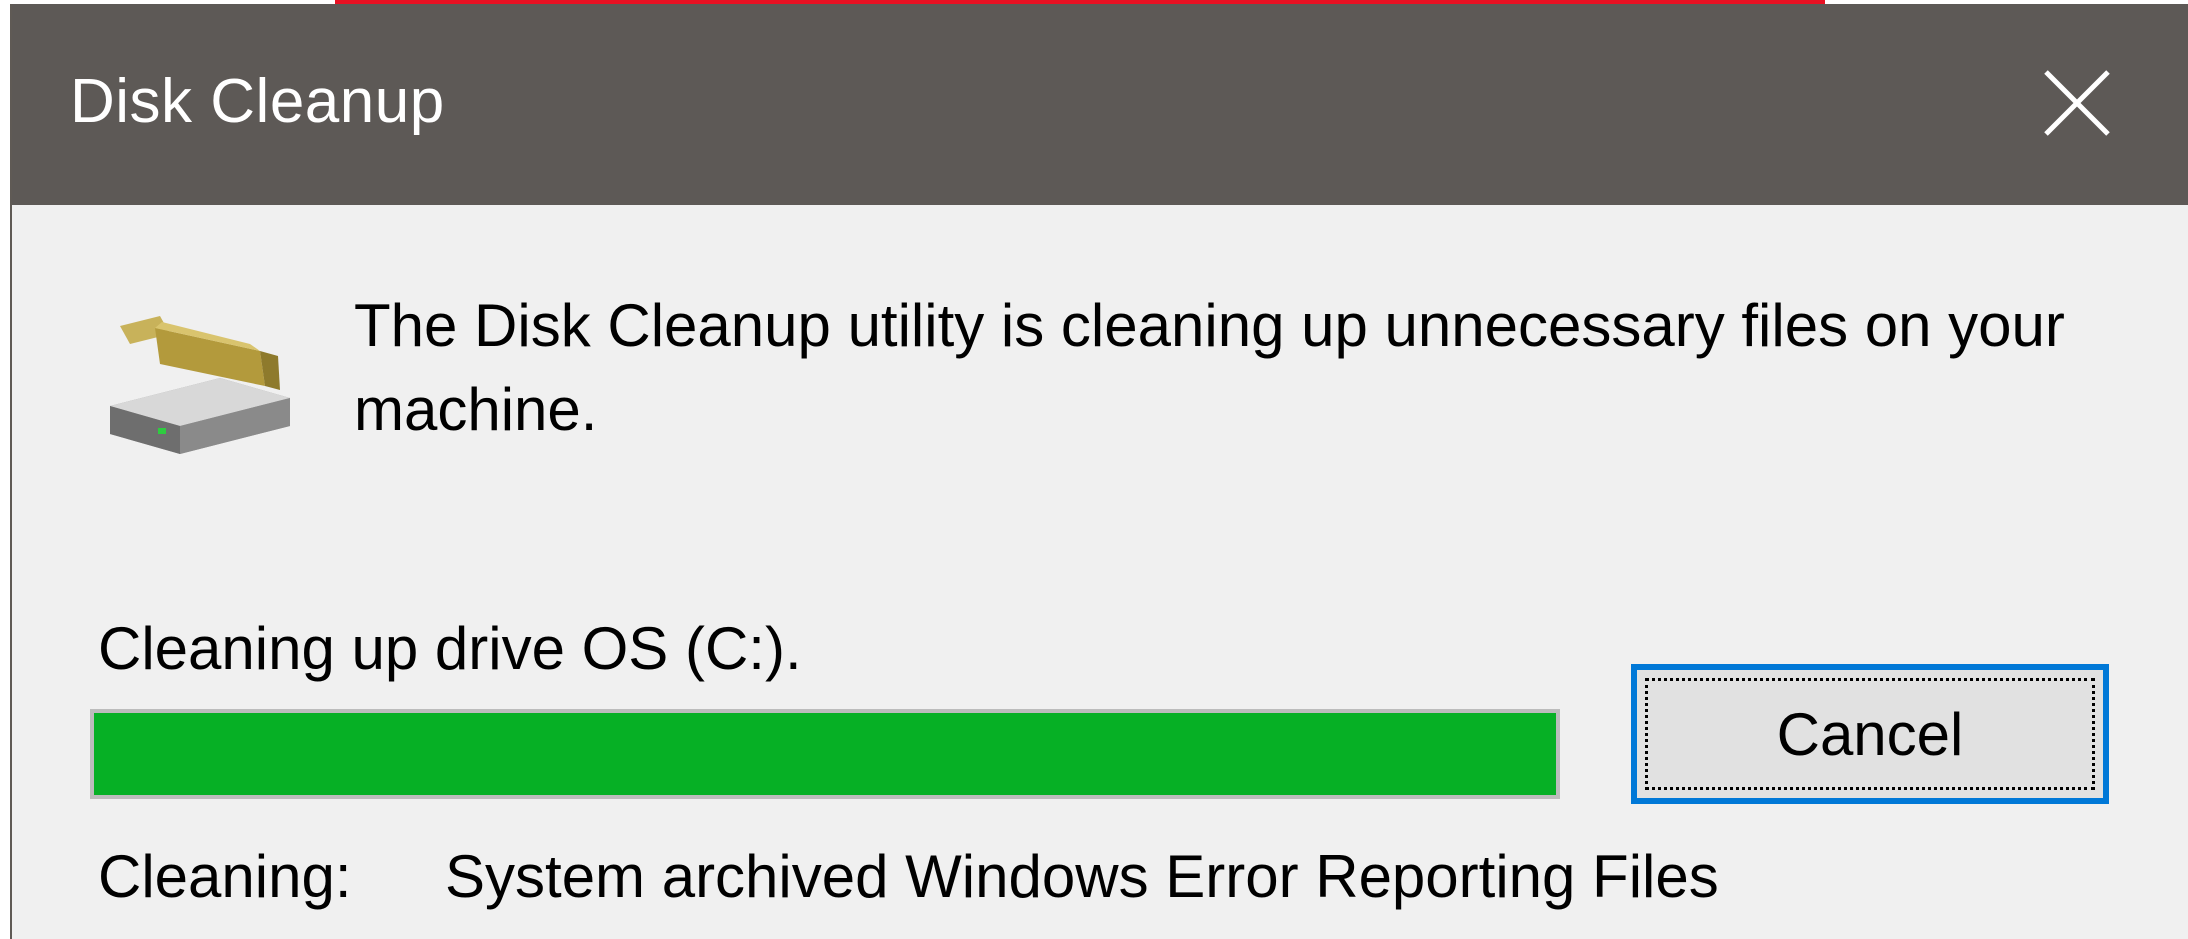 The image size is (2188, 939). I want to click on cancel-button-label: Cancel, so click(1870, 734).